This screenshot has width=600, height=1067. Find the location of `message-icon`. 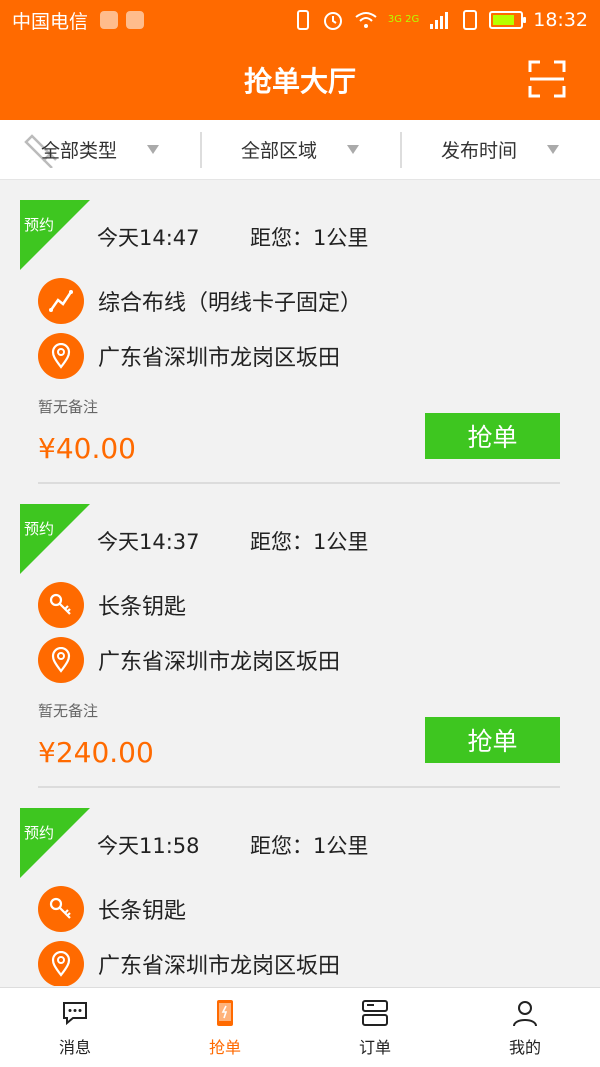

message-icon is located at coordinates (75, 1013).